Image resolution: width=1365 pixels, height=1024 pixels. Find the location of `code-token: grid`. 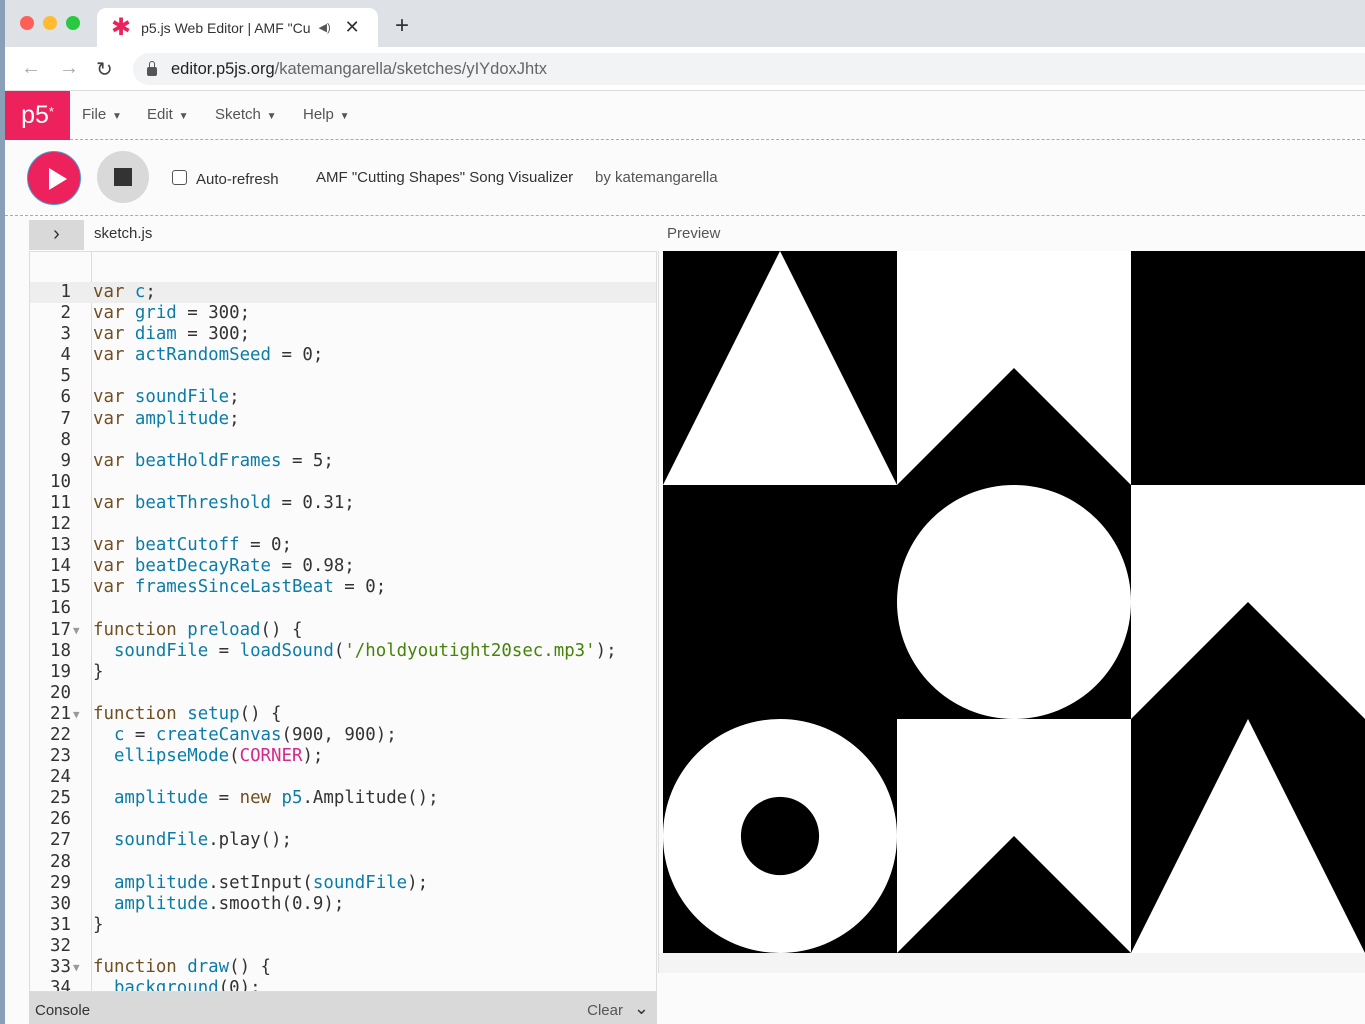

code-token: grid is located at coordinates (155, 313).